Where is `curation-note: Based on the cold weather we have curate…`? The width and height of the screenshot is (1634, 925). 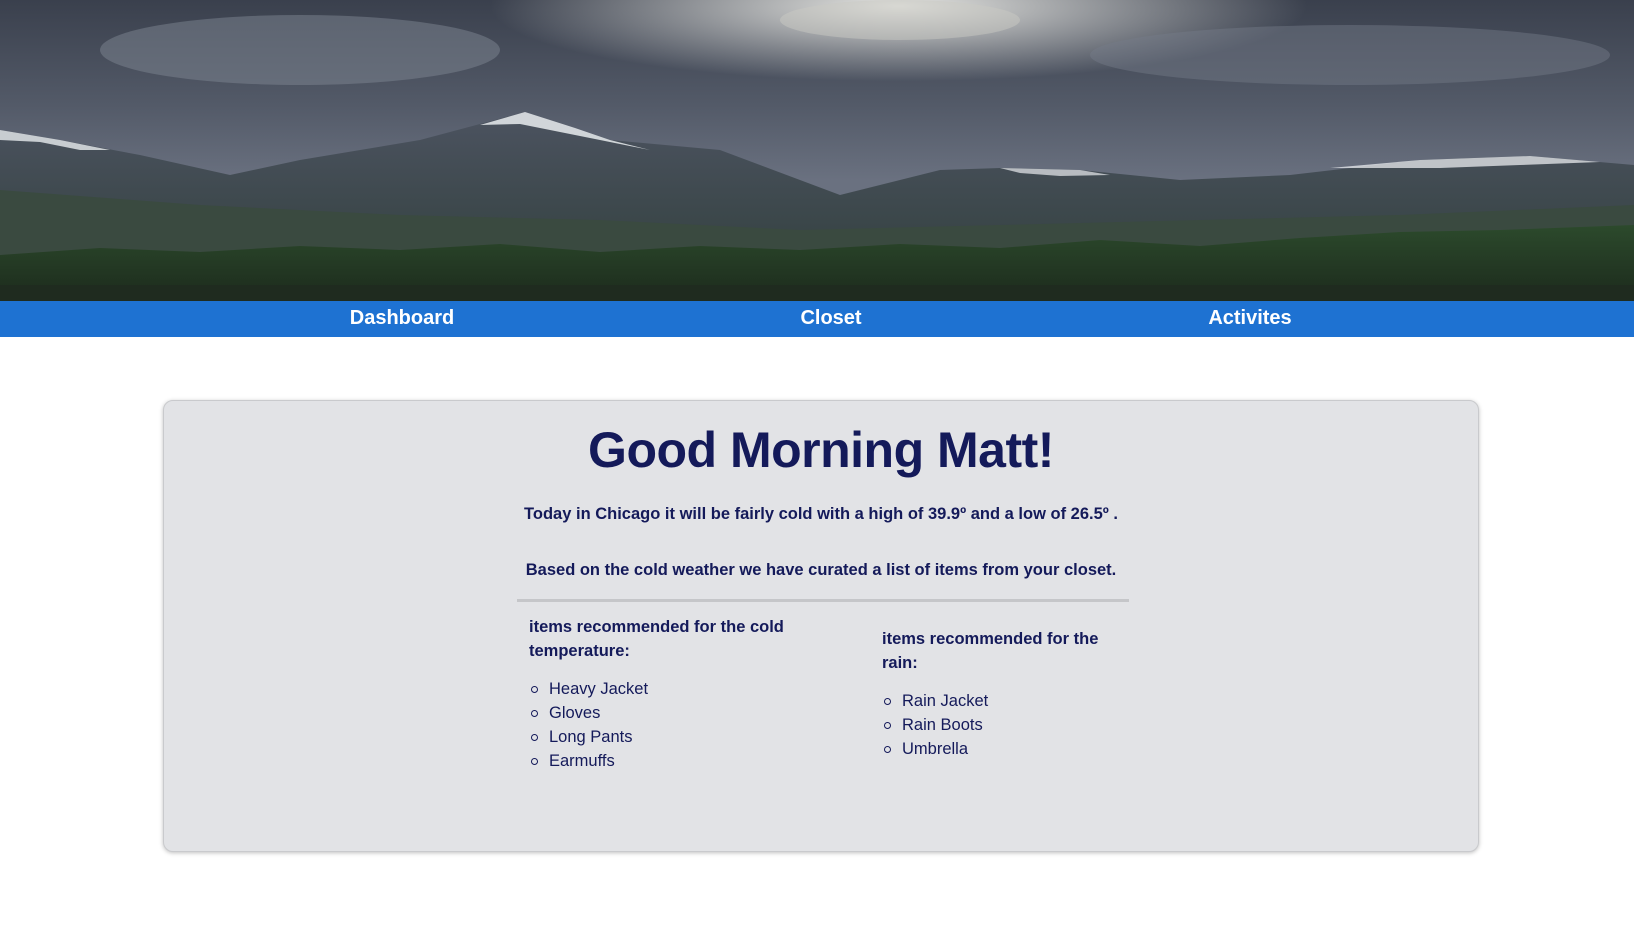 curation-note: Based on the cold weather we have curate… is located at coordinates (821, 570).